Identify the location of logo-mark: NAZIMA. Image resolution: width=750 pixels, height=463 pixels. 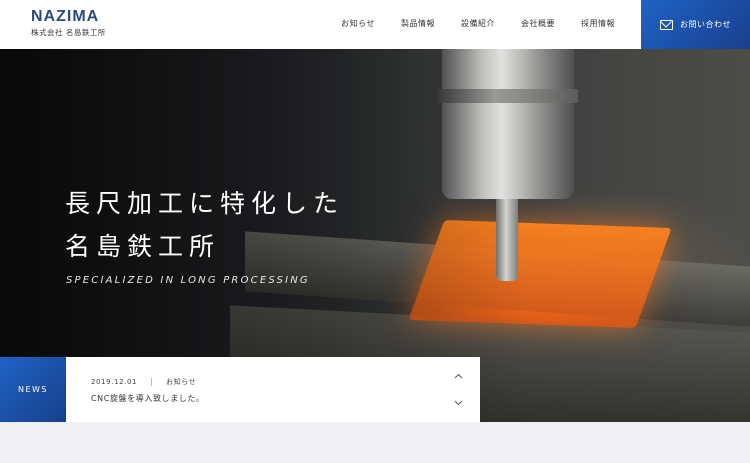
(65, 16).